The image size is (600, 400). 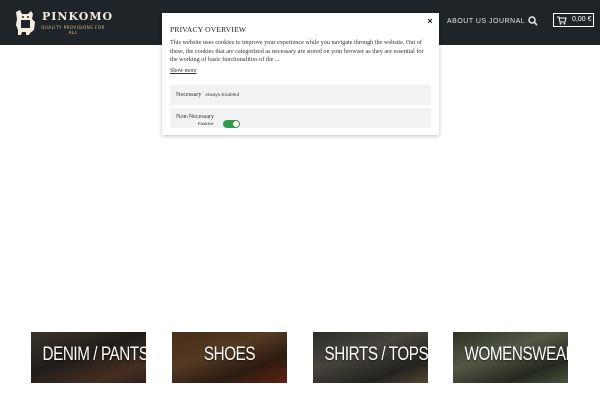 I want to click on always-enabled-status: Always Enabled, so click(x=222, y=95).